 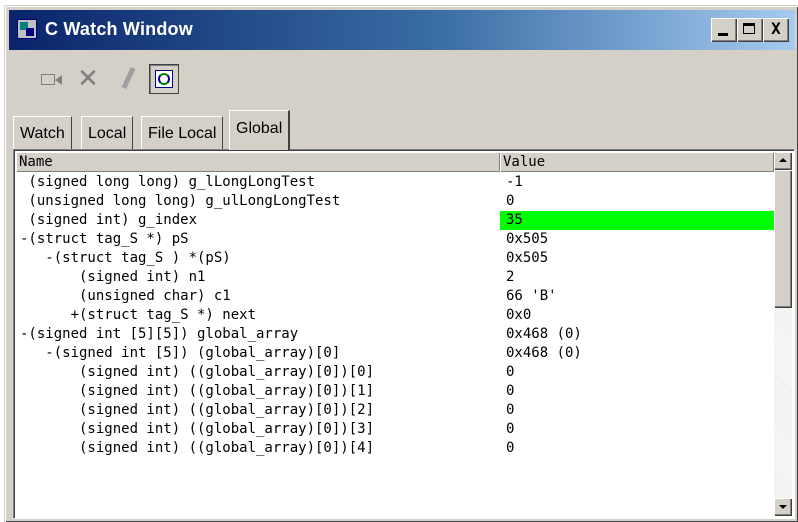 What do you see at coordinates (27, 29) in the screenshot?
I see `app-icon` at bounding box center [27, 29].